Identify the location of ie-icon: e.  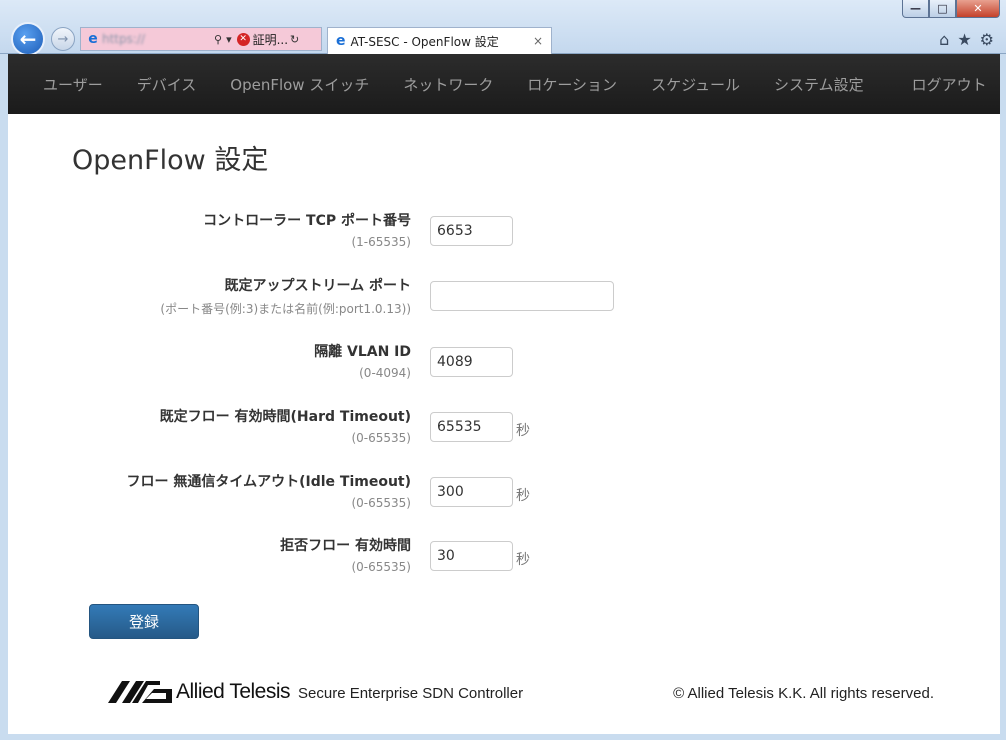
(93, 39).